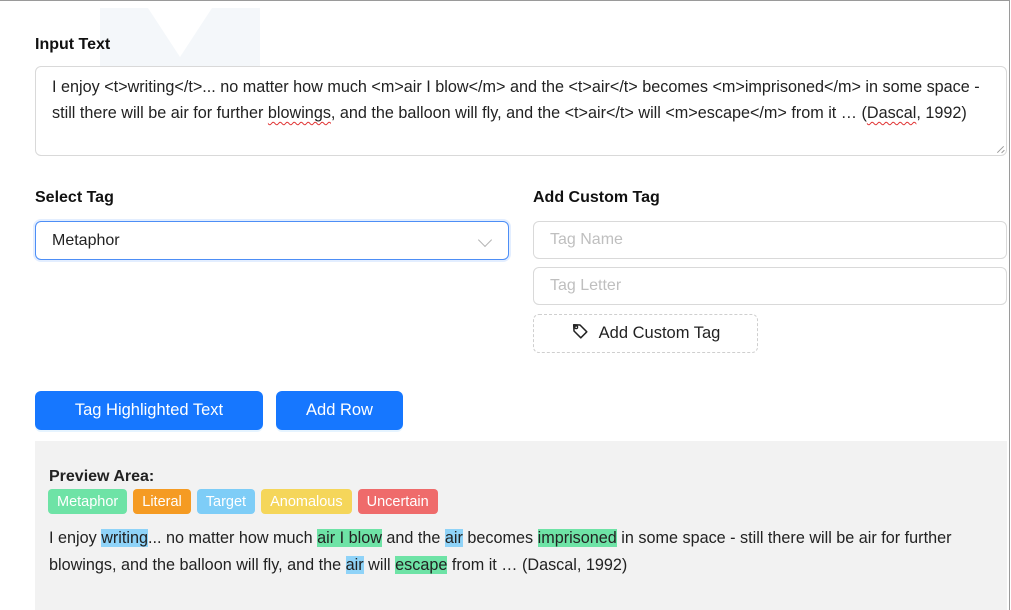 This screenshot has height=610, width=1011. I want to click on legend-chip-literal: Literal, so click(162, 501).